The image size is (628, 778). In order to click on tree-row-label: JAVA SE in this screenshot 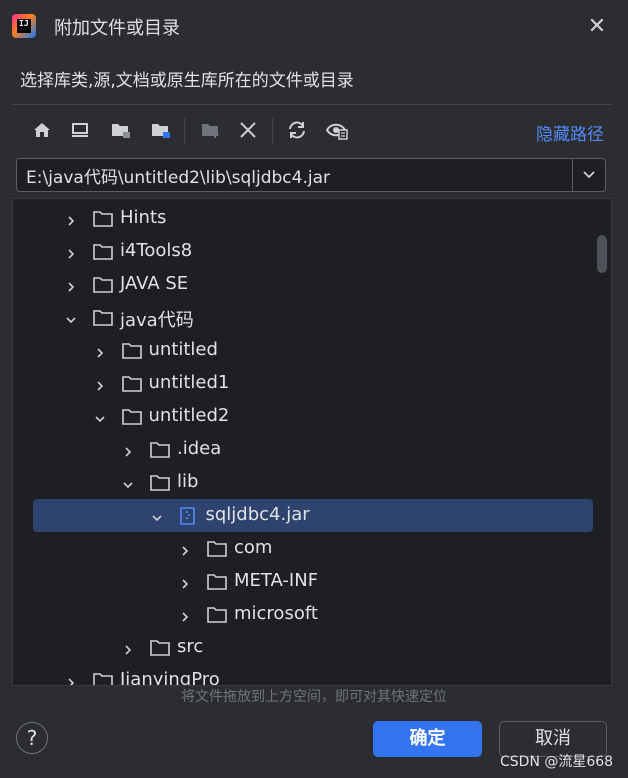, I will do `click(154, 283)`.